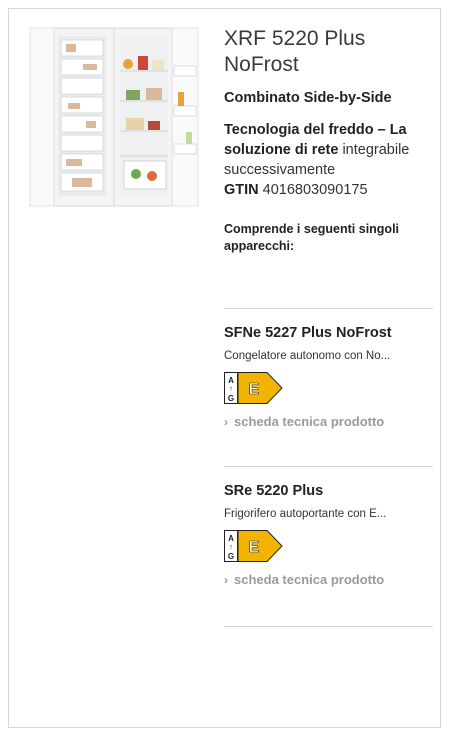 Image resolution: width=450 pixels, height=737 pixels. What do you see at coordinates (308, 98) in the screenshot?
I see `product-subtitle: Combinato Side-by-Side` at bounding box center [308, 98].